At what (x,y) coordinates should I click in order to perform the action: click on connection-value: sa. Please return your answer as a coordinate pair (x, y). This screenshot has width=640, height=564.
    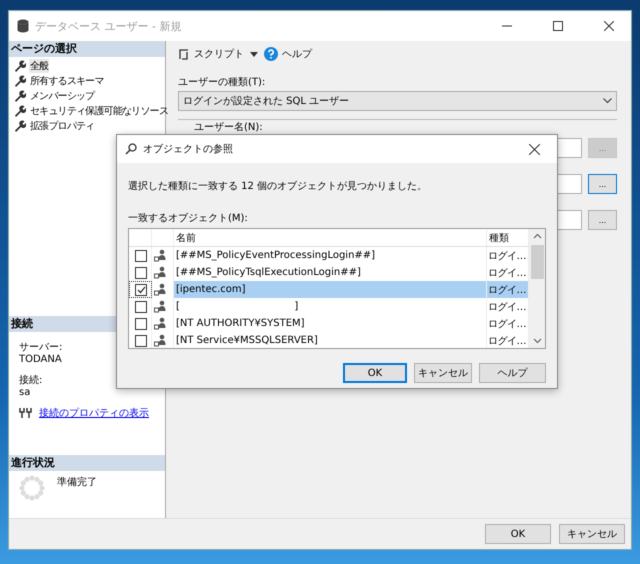
    Looking at the image, I should click on (24, 392).